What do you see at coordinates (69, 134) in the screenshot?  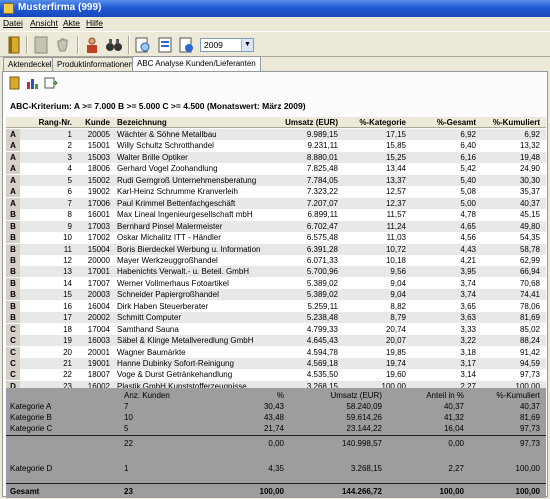 I see `rank-cell: 1` at bounding box center [69, 134].